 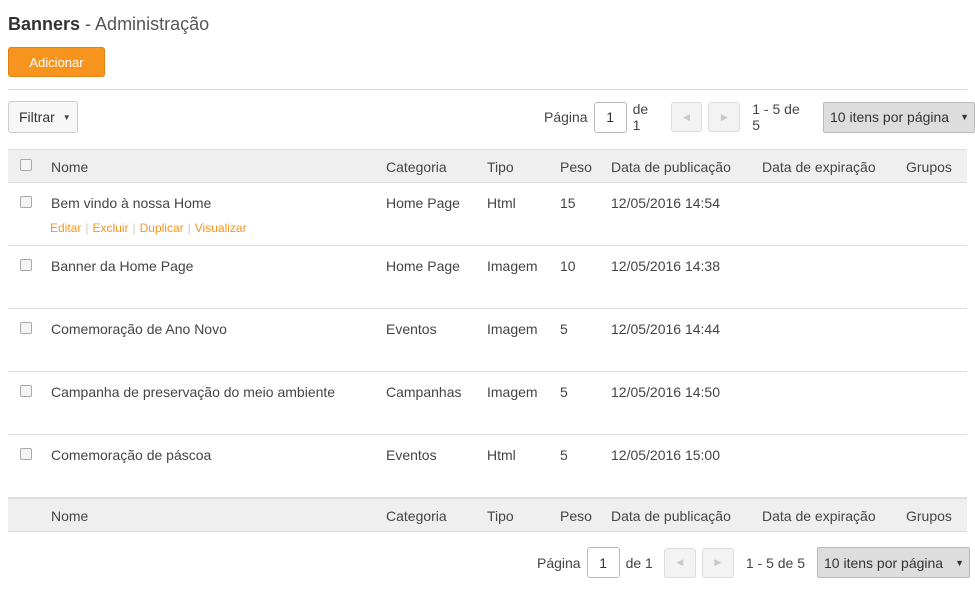 I want to click on col-footer-type: Tipo, so click(x=500, y=516).